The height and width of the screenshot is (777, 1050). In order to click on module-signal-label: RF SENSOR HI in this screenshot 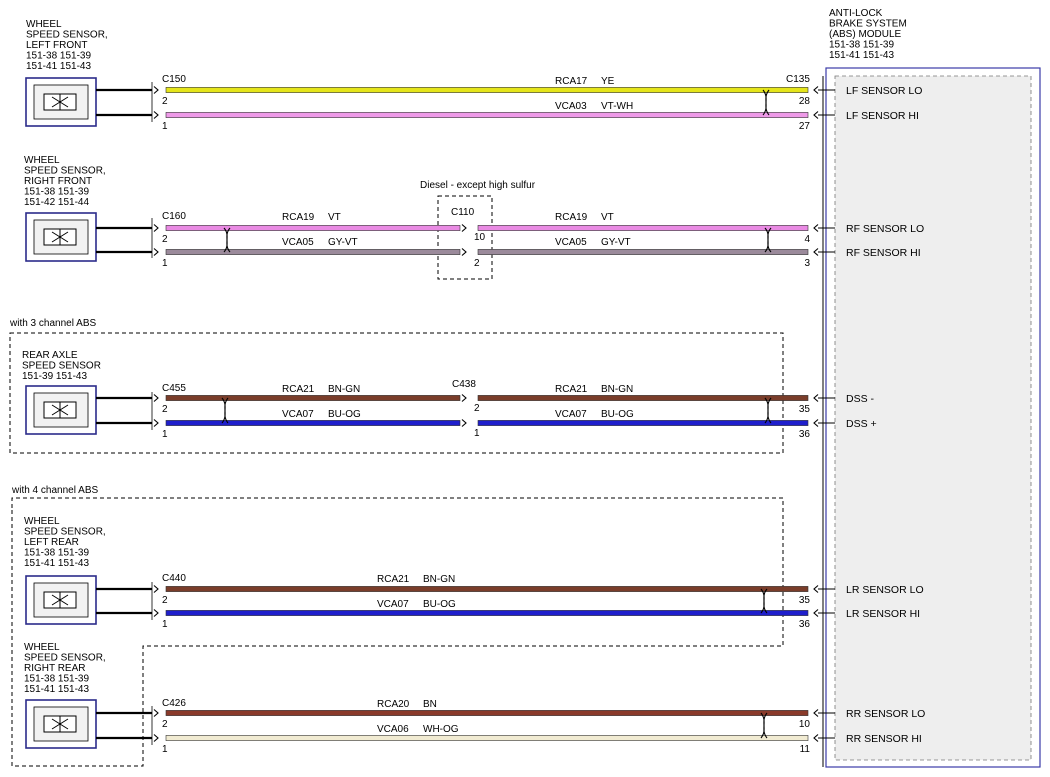, I will do `click(883, 253)`.